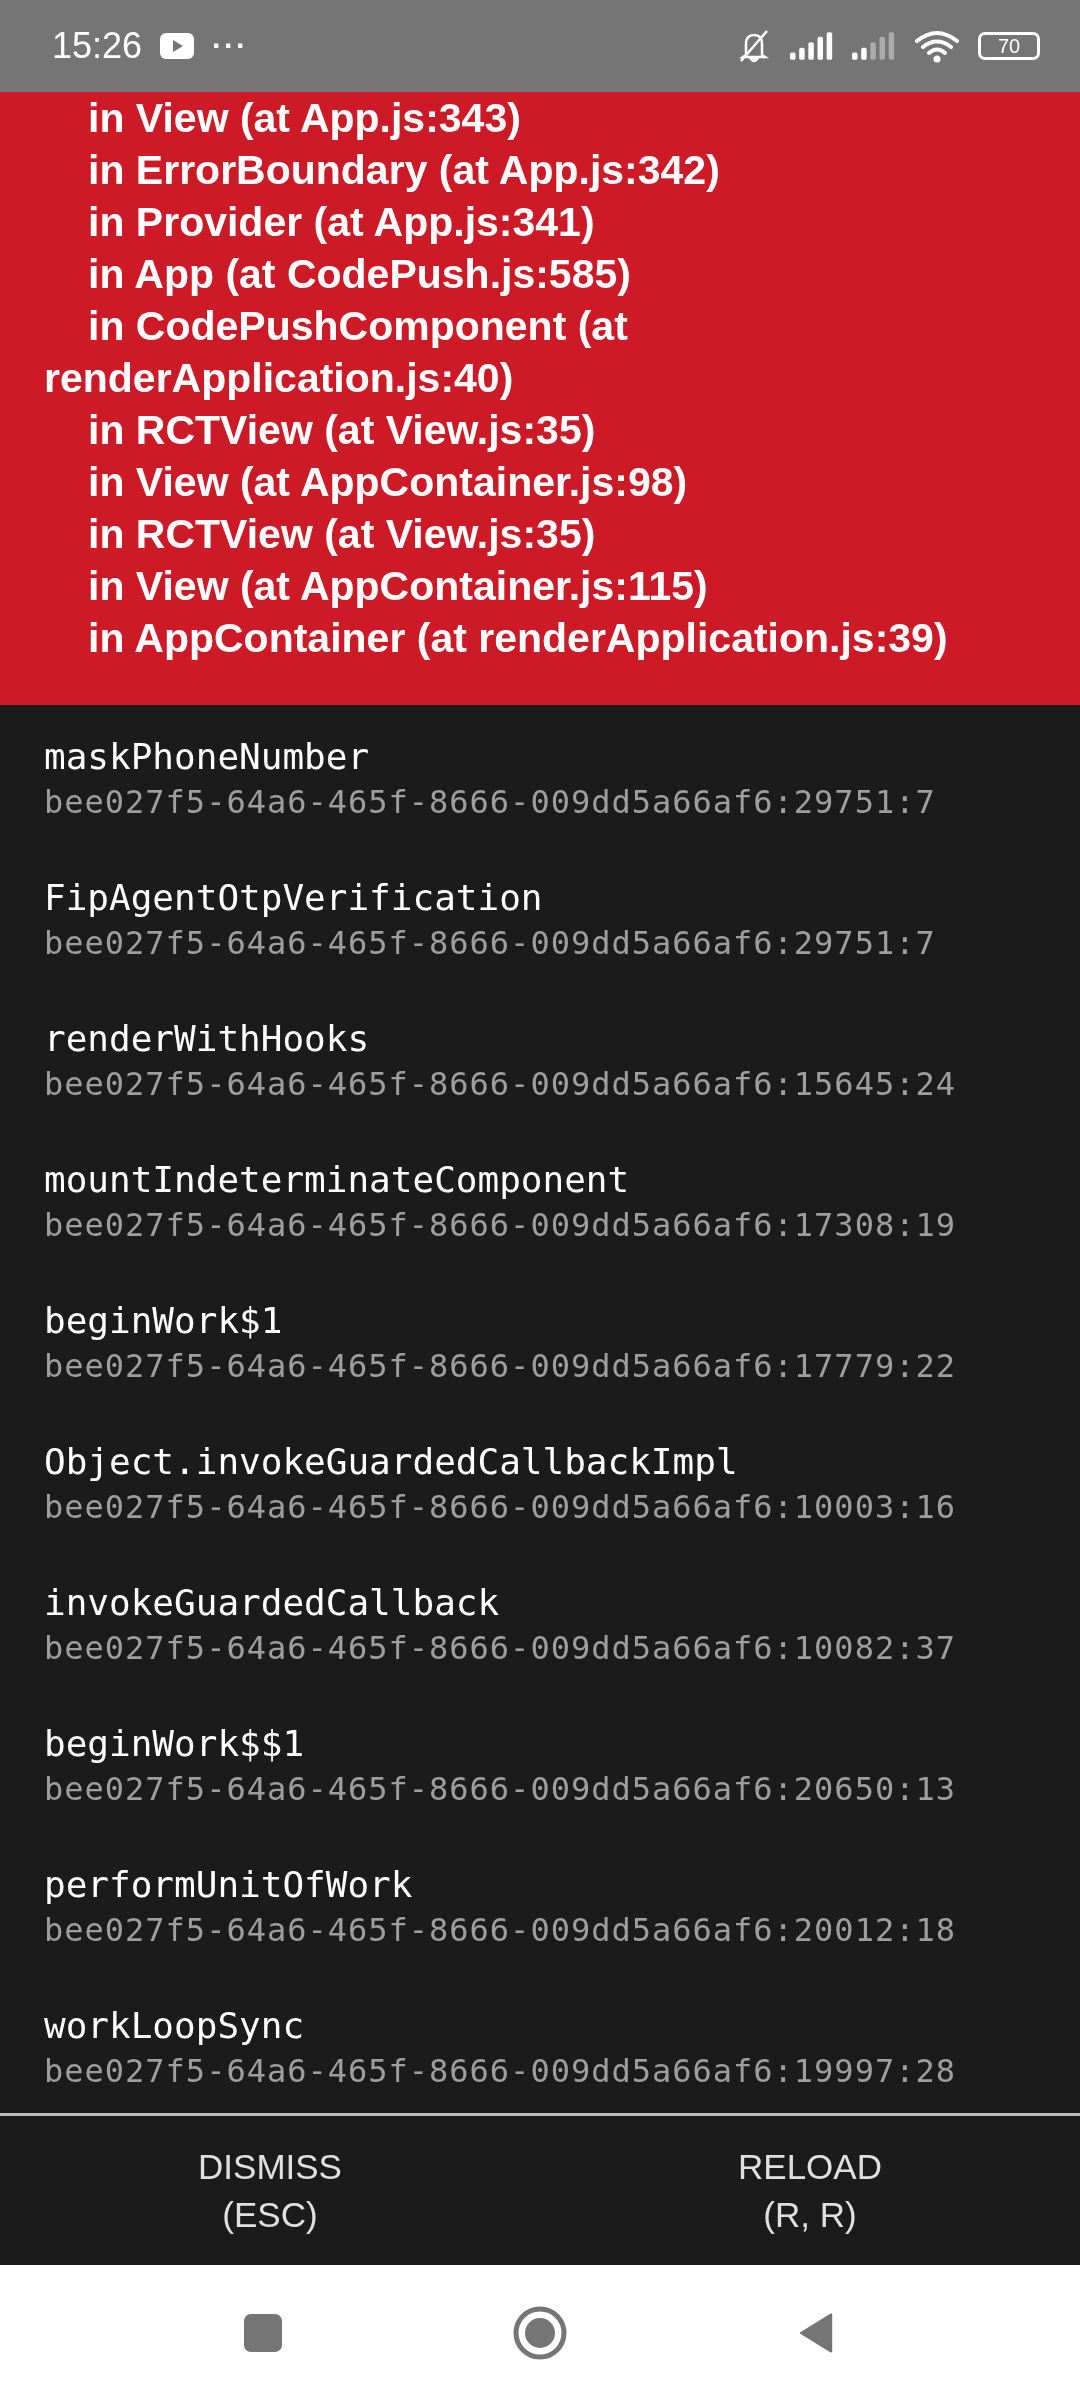 This screenshot has height=2400, width=1080. What do you see at coordinates (230, 46) in the screenshot?
I see `more-notifications-text: ···` at bounding box center [230, 46].